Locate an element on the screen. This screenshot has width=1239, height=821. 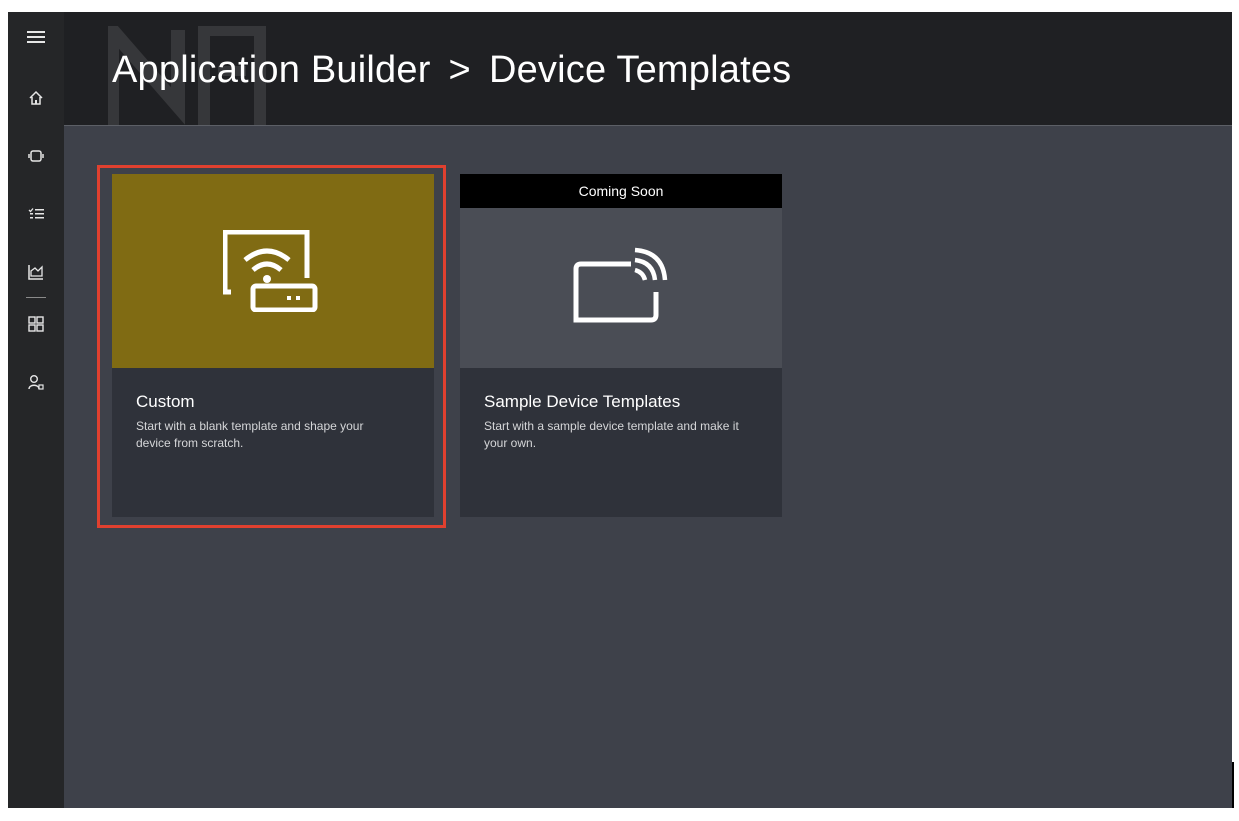
nav-apps-button is located at coordinates (36, 324).